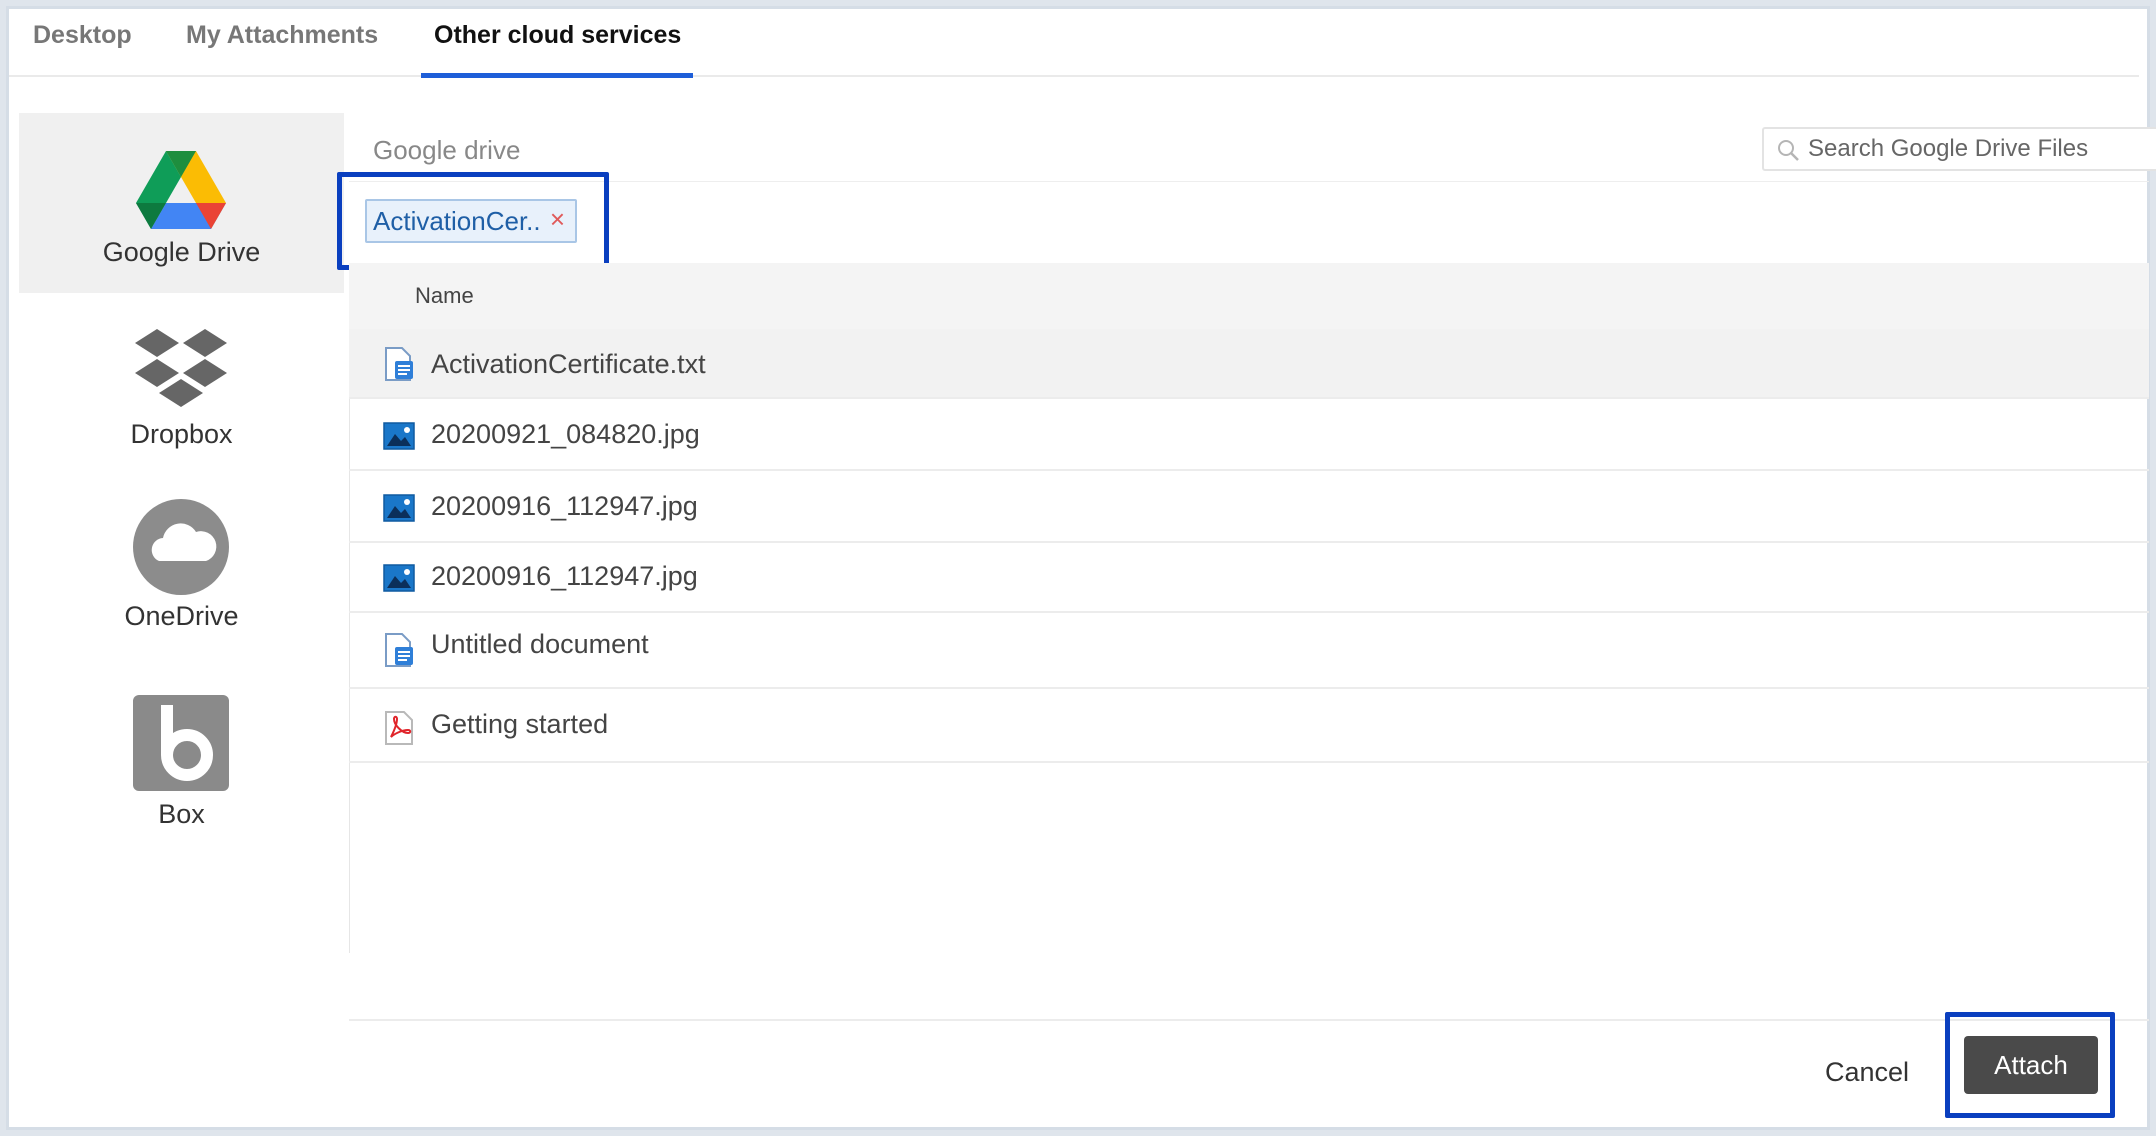 The image size is (2156, 1136). I want to click on attach-button: Attach, so click(2031, 1065).